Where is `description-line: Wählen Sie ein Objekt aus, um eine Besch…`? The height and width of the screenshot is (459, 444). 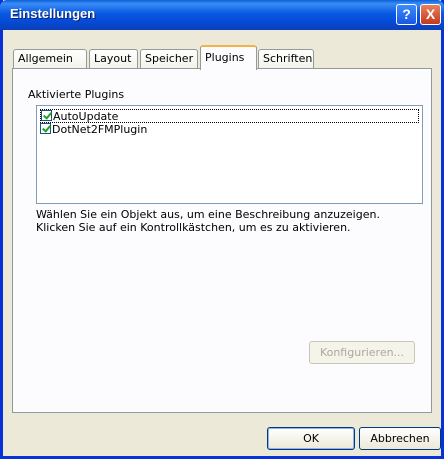
description-line: Wählen Sie ein Objekt aus, um eine Besch… is located at coordinates (208, 214).